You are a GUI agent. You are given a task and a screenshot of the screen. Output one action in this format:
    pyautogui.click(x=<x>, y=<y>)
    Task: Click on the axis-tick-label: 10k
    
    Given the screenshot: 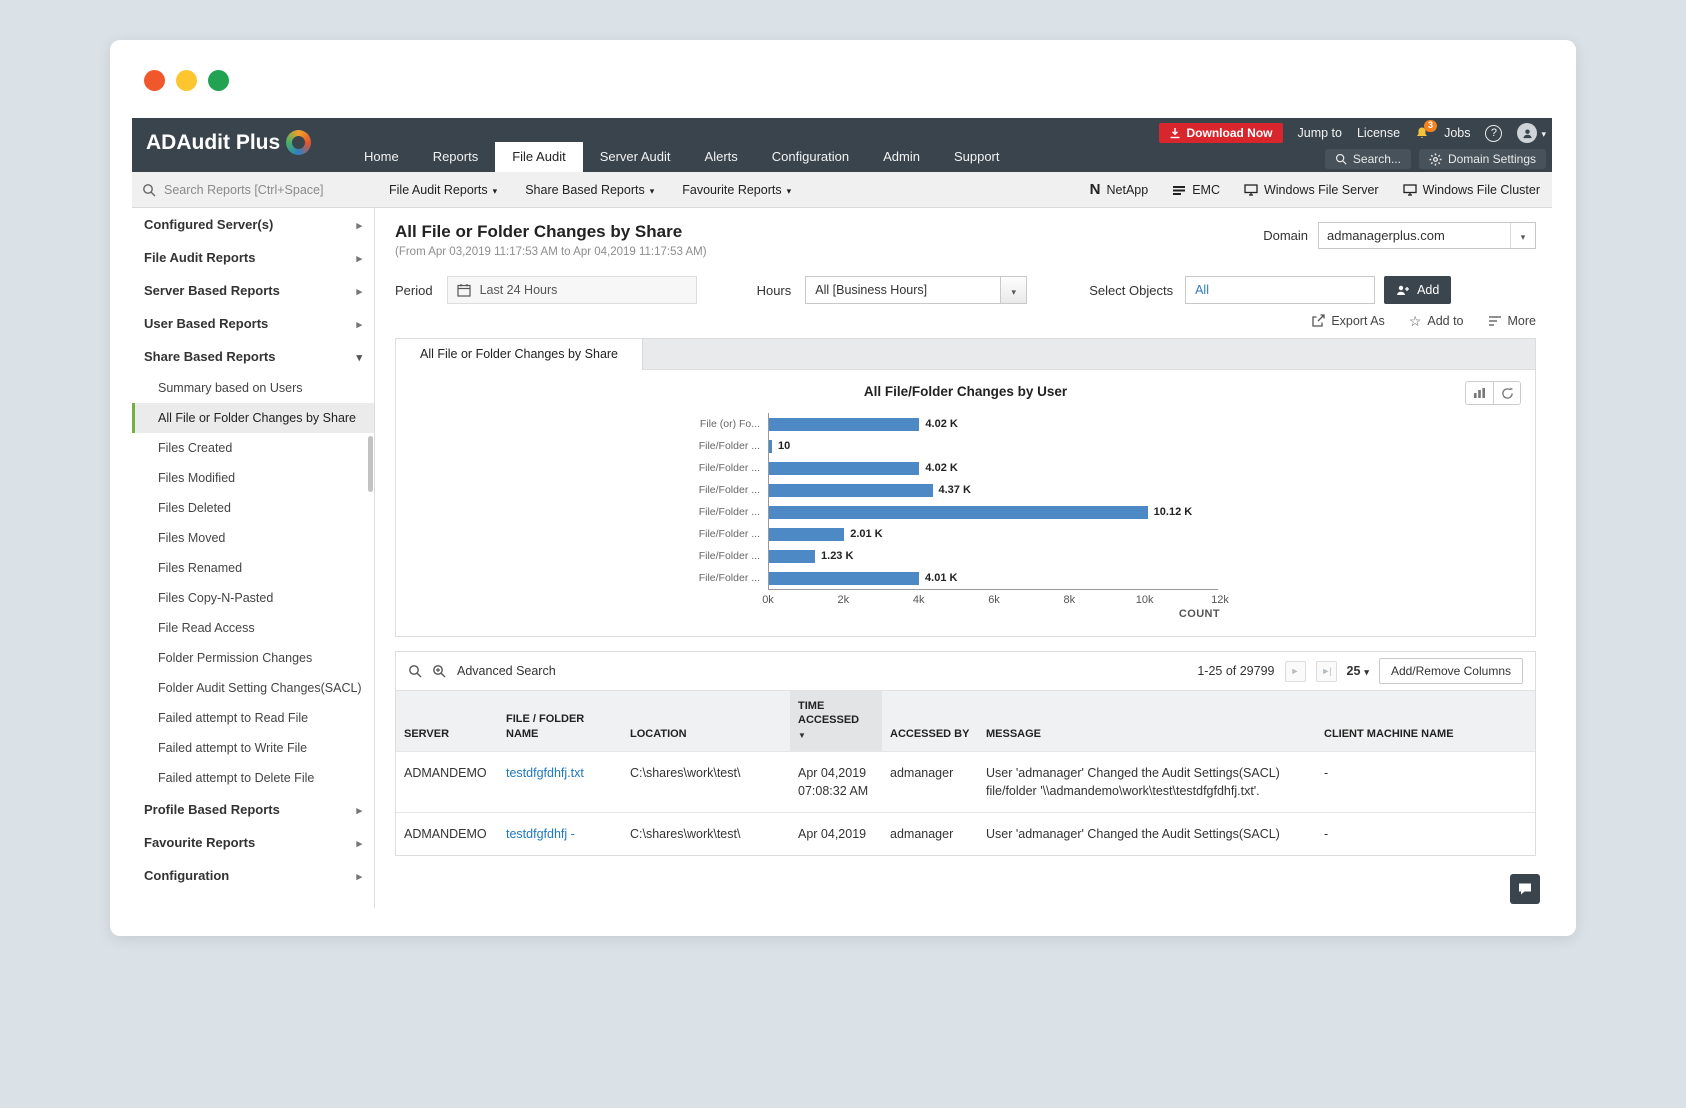 What is the action you would take?
    pyautogui.click(x=1144, y=600)
    